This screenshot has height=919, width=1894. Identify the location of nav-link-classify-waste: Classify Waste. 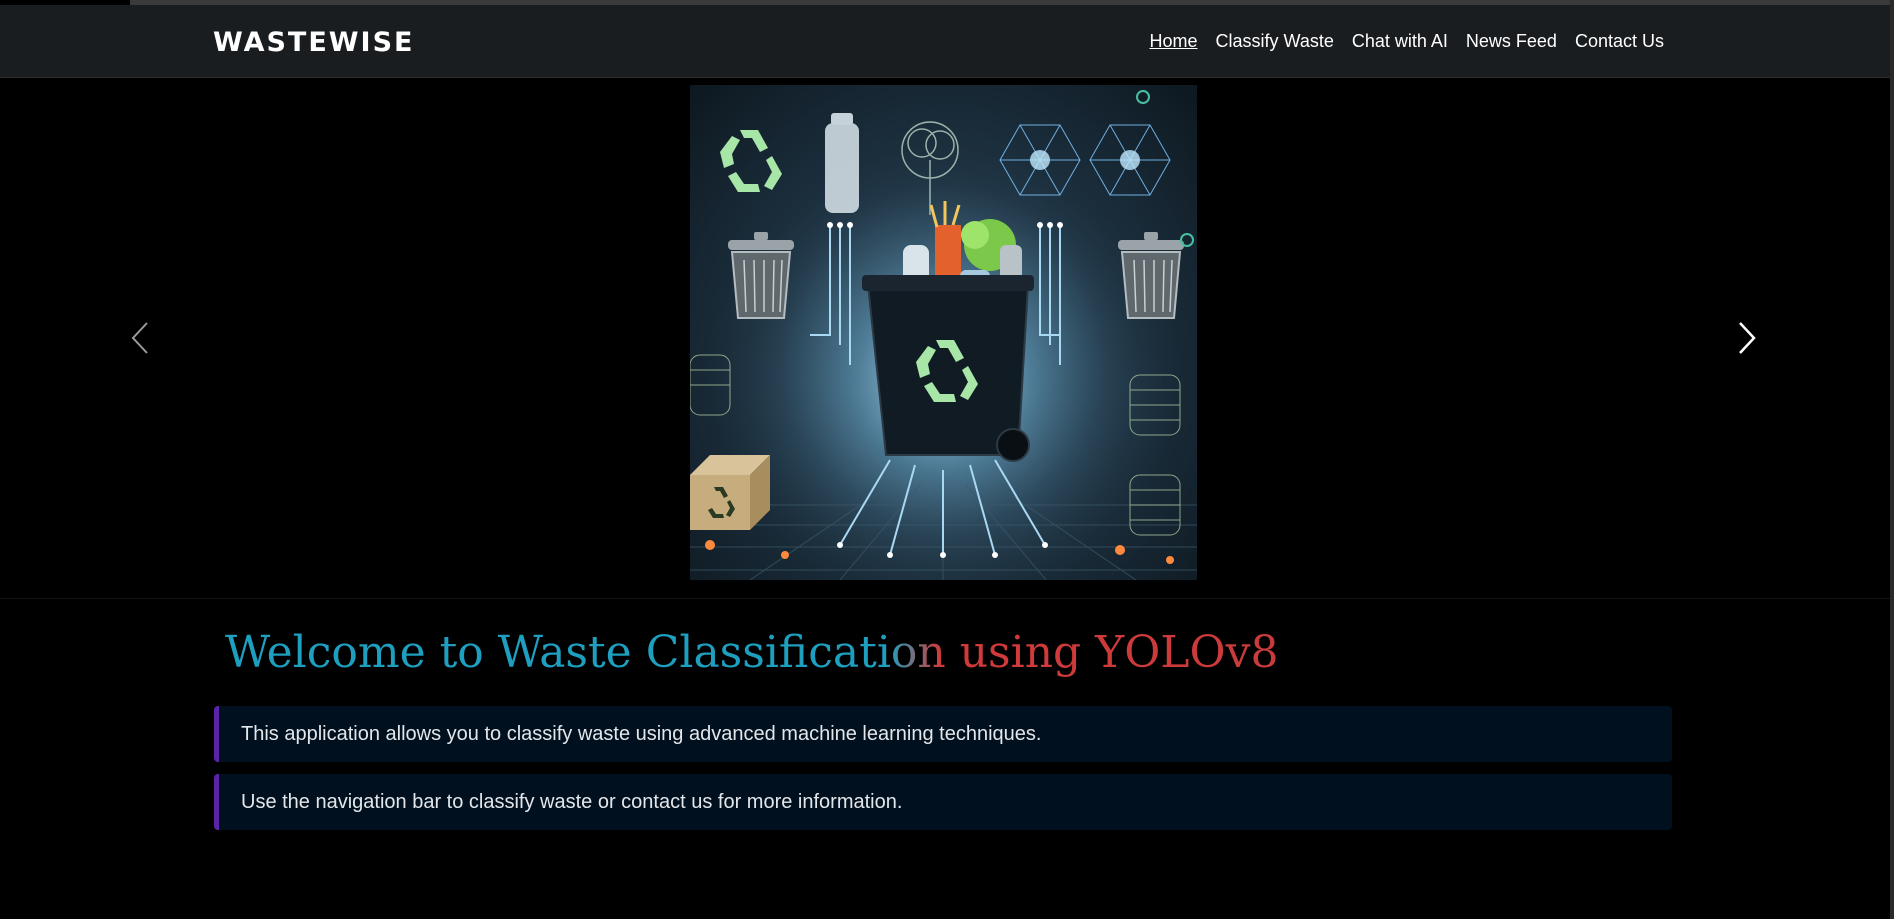
(1275, 41).